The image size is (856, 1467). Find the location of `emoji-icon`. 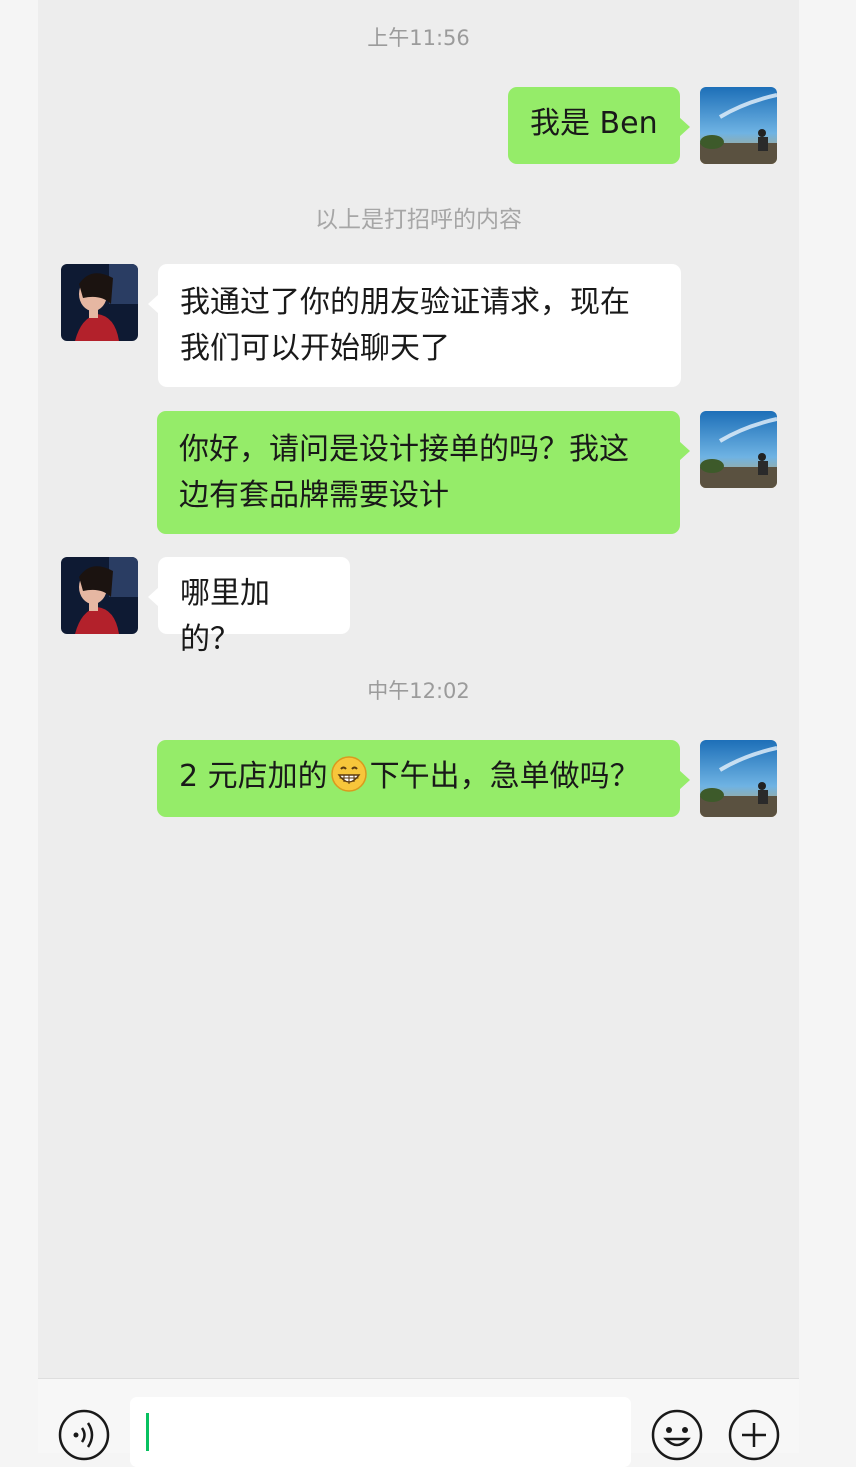

emoji-icon is located at coordinates (677, 1437).